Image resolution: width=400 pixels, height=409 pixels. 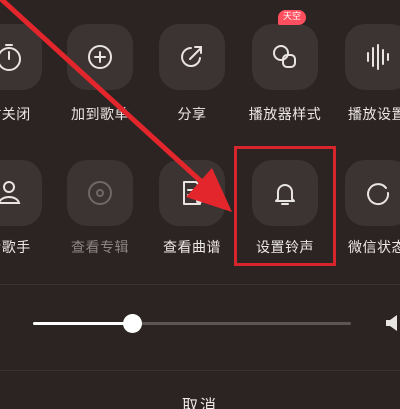 I want to click on wechat-status-tile, so click(x=372, y=193).